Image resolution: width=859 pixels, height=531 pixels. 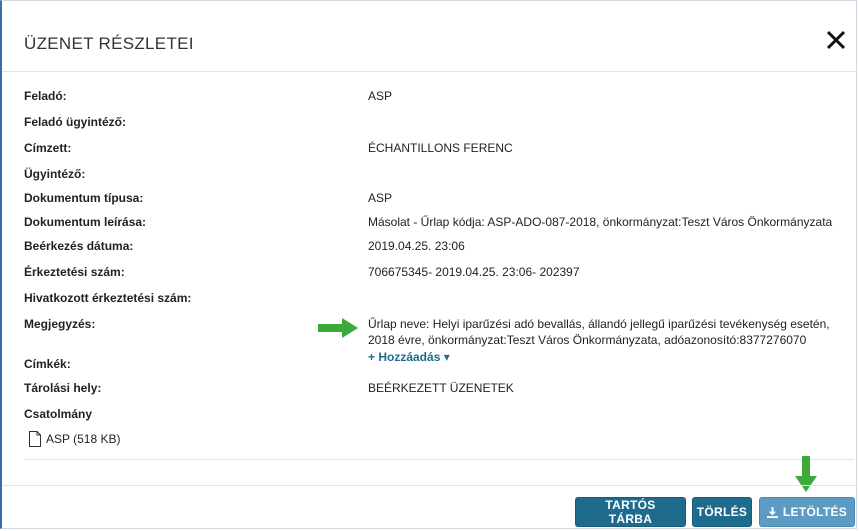 I want to click on annotation-arrow-right-icon, so click(x=338, y=328).